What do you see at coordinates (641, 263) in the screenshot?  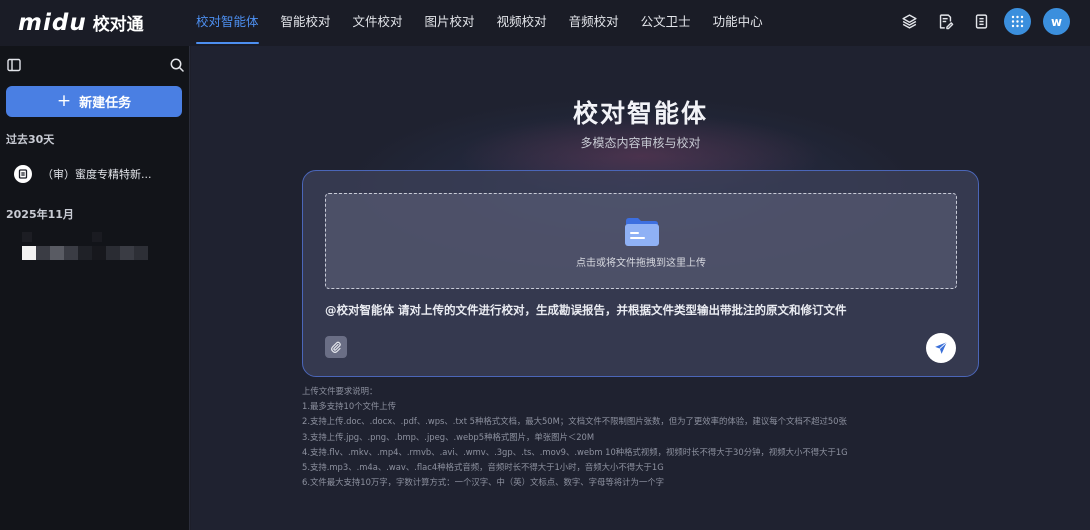 I see `dropzone-text: 点击或将文件拖拽到这里上传` at bounding box center [641, 263].